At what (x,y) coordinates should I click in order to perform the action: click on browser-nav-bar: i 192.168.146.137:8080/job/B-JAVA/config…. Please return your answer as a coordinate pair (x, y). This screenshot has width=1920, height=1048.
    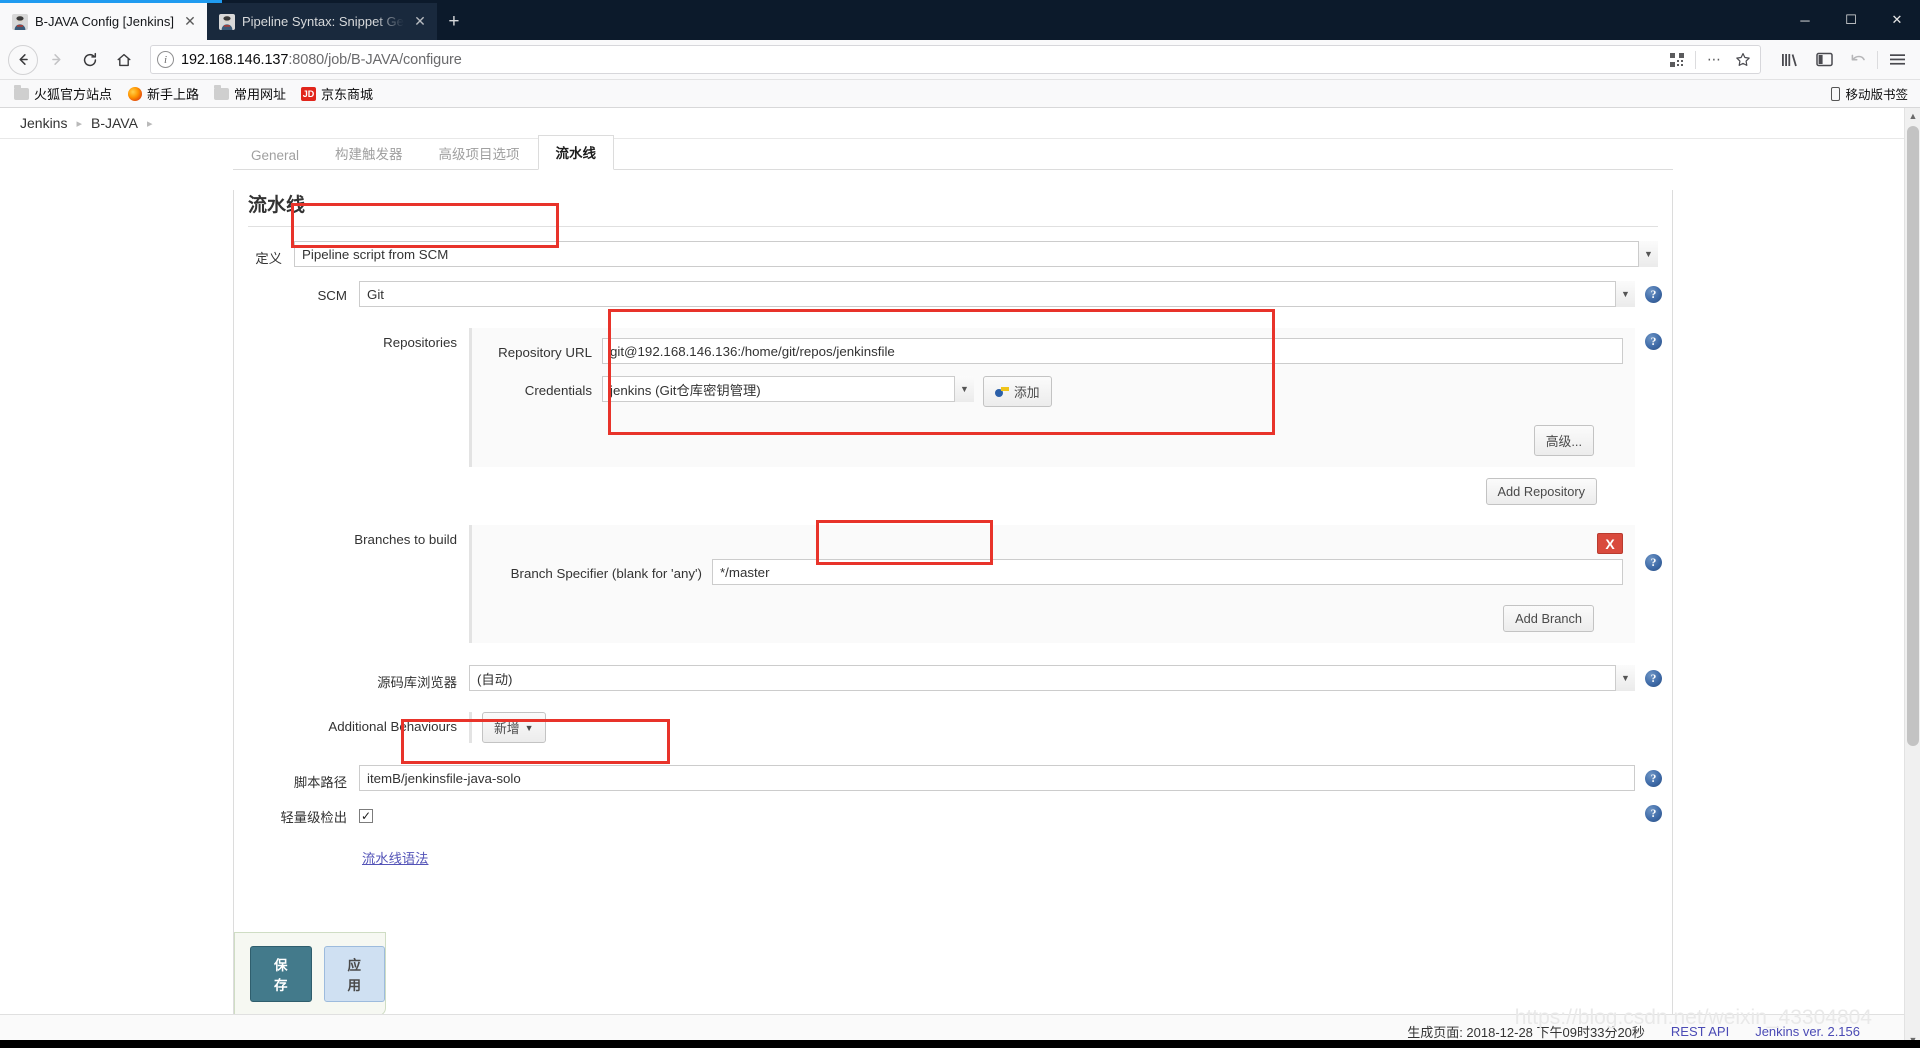
    Looking at the image, I should click on (960, 60).